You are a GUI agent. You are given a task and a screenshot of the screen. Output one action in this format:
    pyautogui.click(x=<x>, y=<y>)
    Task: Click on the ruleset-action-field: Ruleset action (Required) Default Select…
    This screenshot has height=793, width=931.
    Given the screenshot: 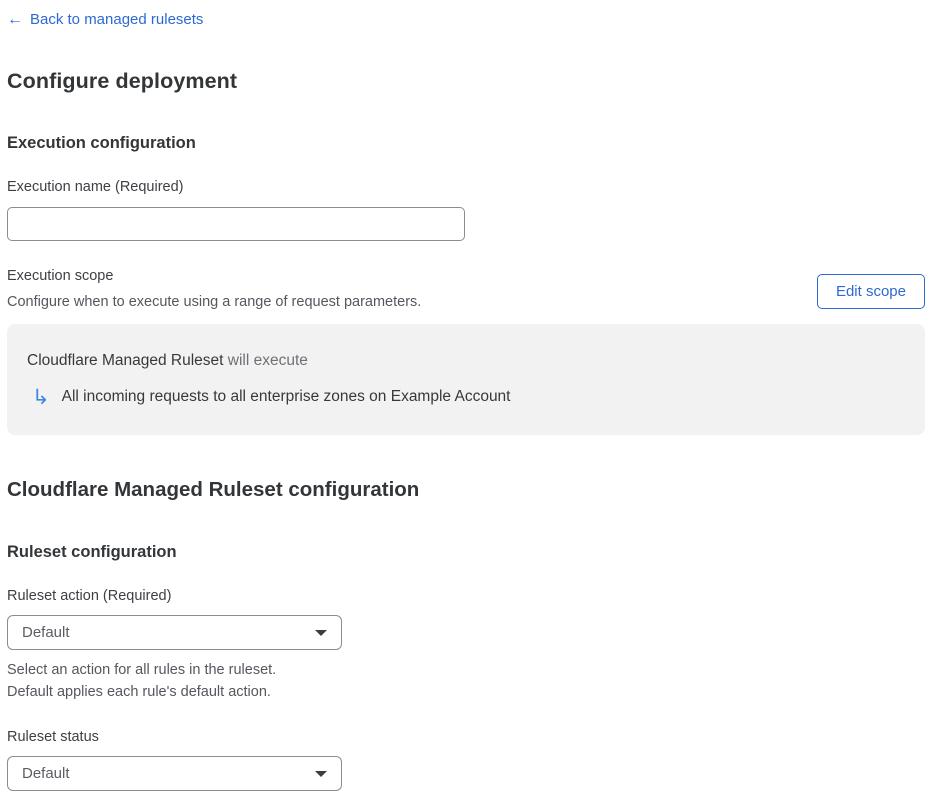 What is the action you would take?
    pyautogui.click(x=466, y=645)
    